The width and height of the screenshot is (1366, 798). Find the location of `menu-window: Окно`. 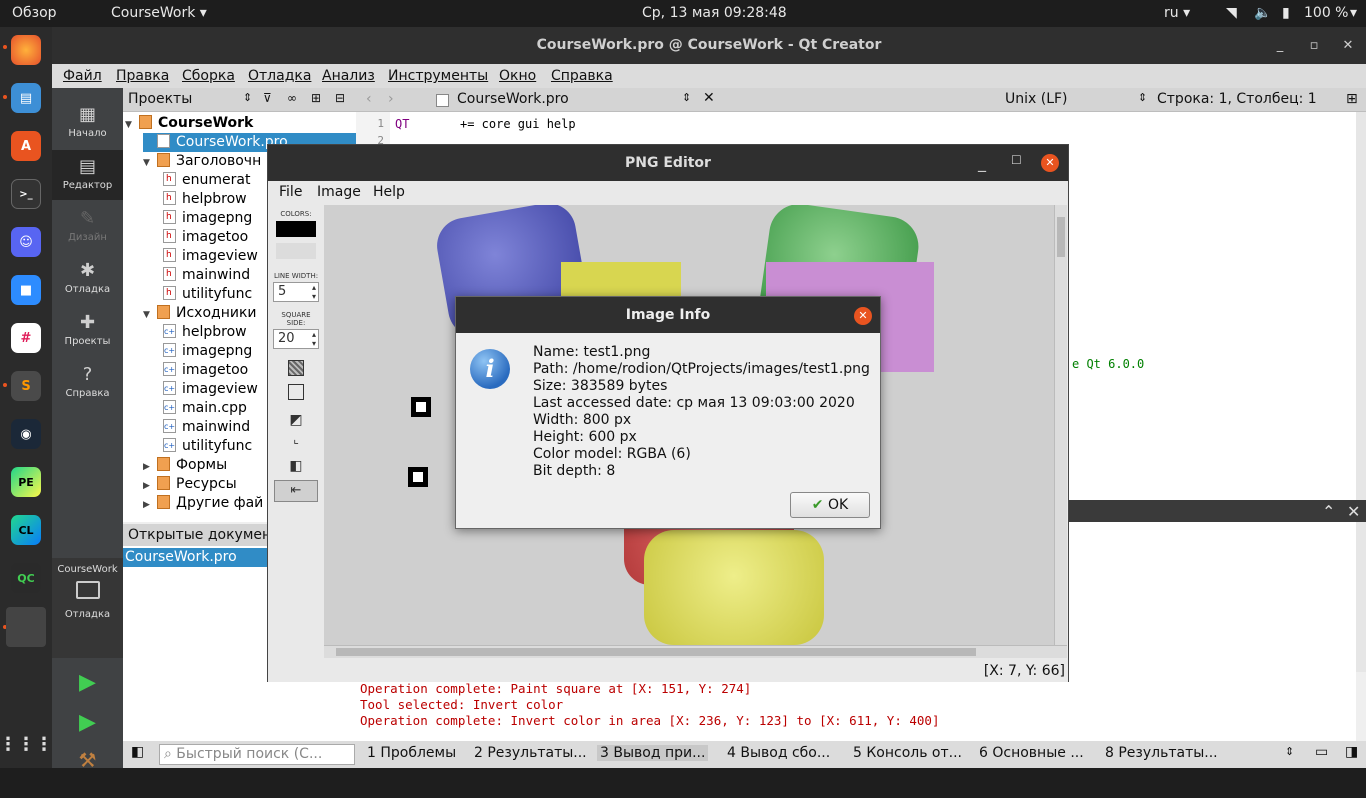

menu-window: Окно is located at coordinates (517, 76).